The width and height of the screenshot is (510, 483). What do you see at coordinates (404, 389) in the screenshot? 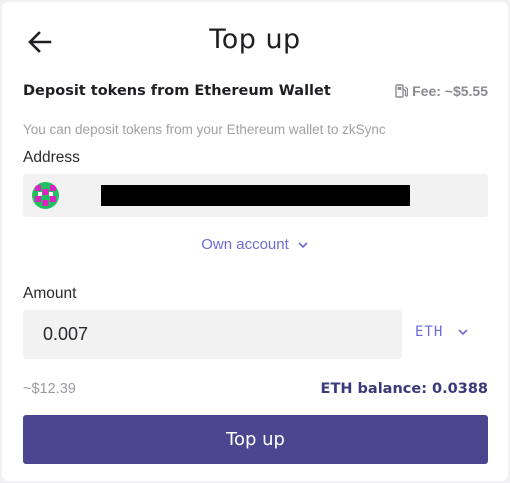
I see `eth-balance: ETH balance: 0.0388` at bounding box center [404, 389].